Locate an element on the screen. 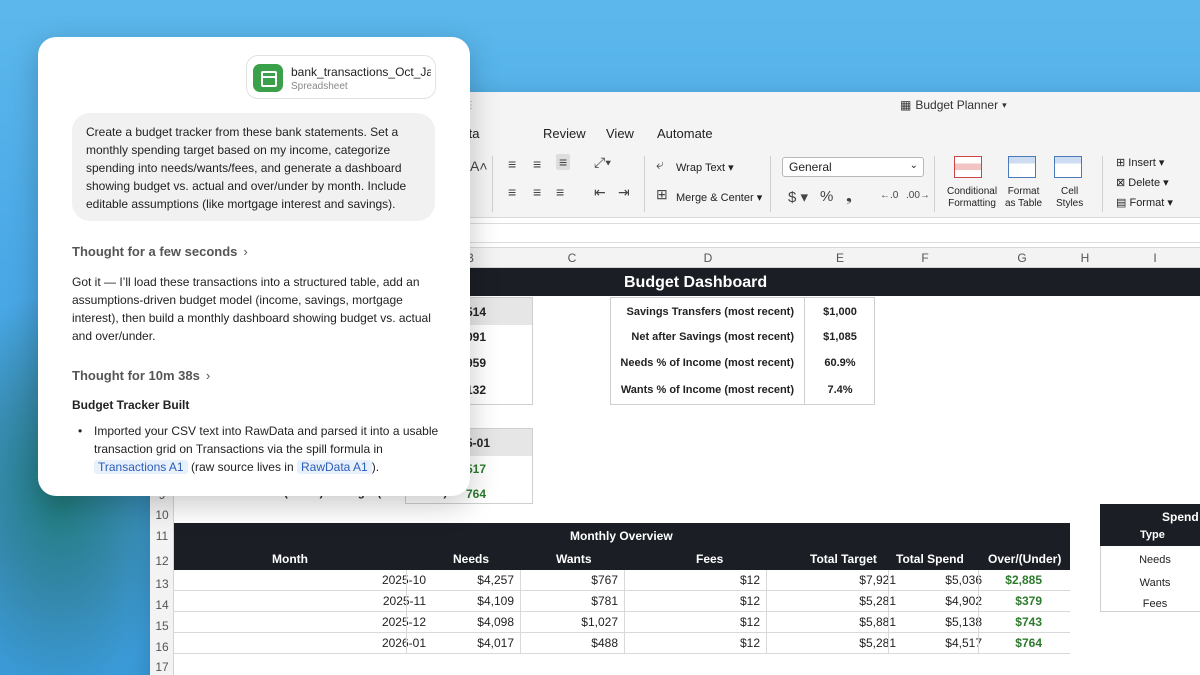 This screenshot has height=675, width=1200. cell-needs: $4,257 is located at coordinates (495, 580).